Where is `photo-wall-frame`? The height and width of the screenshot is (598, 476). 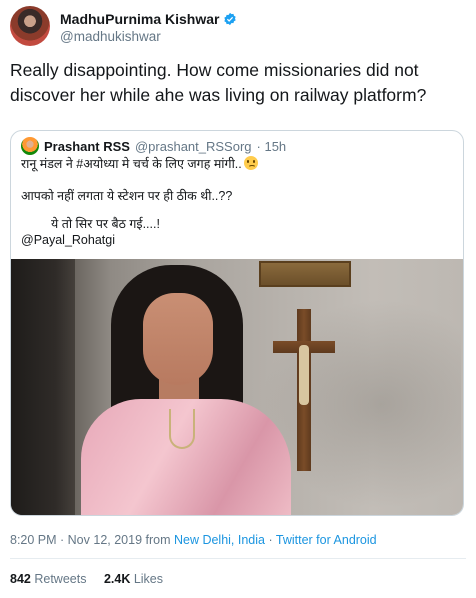
photo-wall-frame is located at coordinates (305, 274).